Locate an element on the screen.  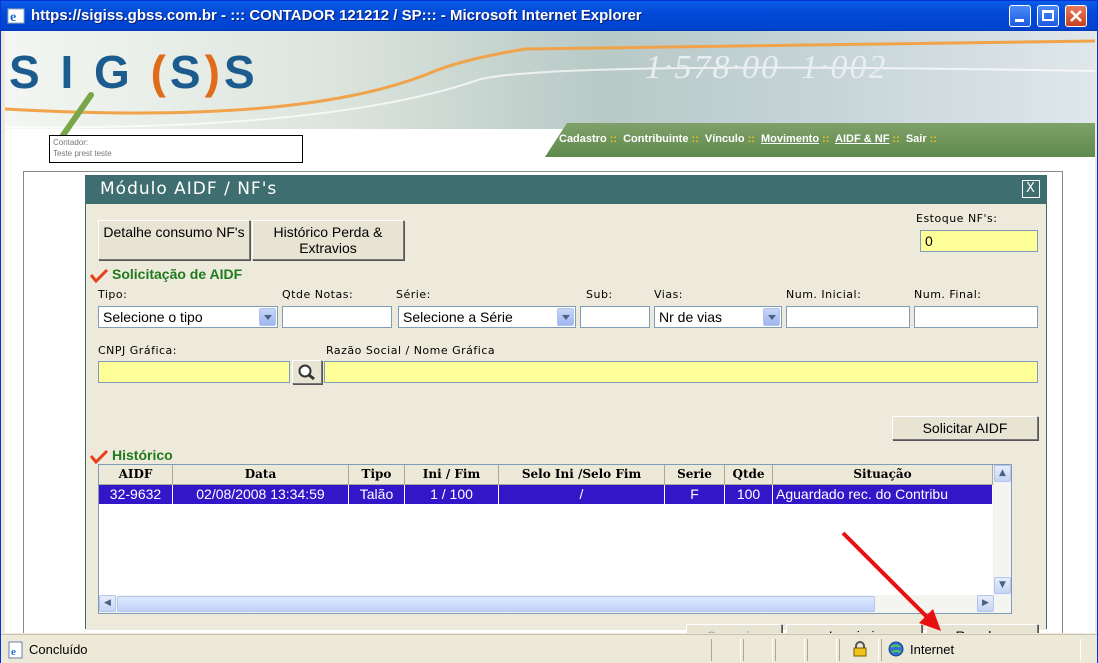
cell-data: 02/08/2008 13:34:59 is located at coordinates (261, 494).